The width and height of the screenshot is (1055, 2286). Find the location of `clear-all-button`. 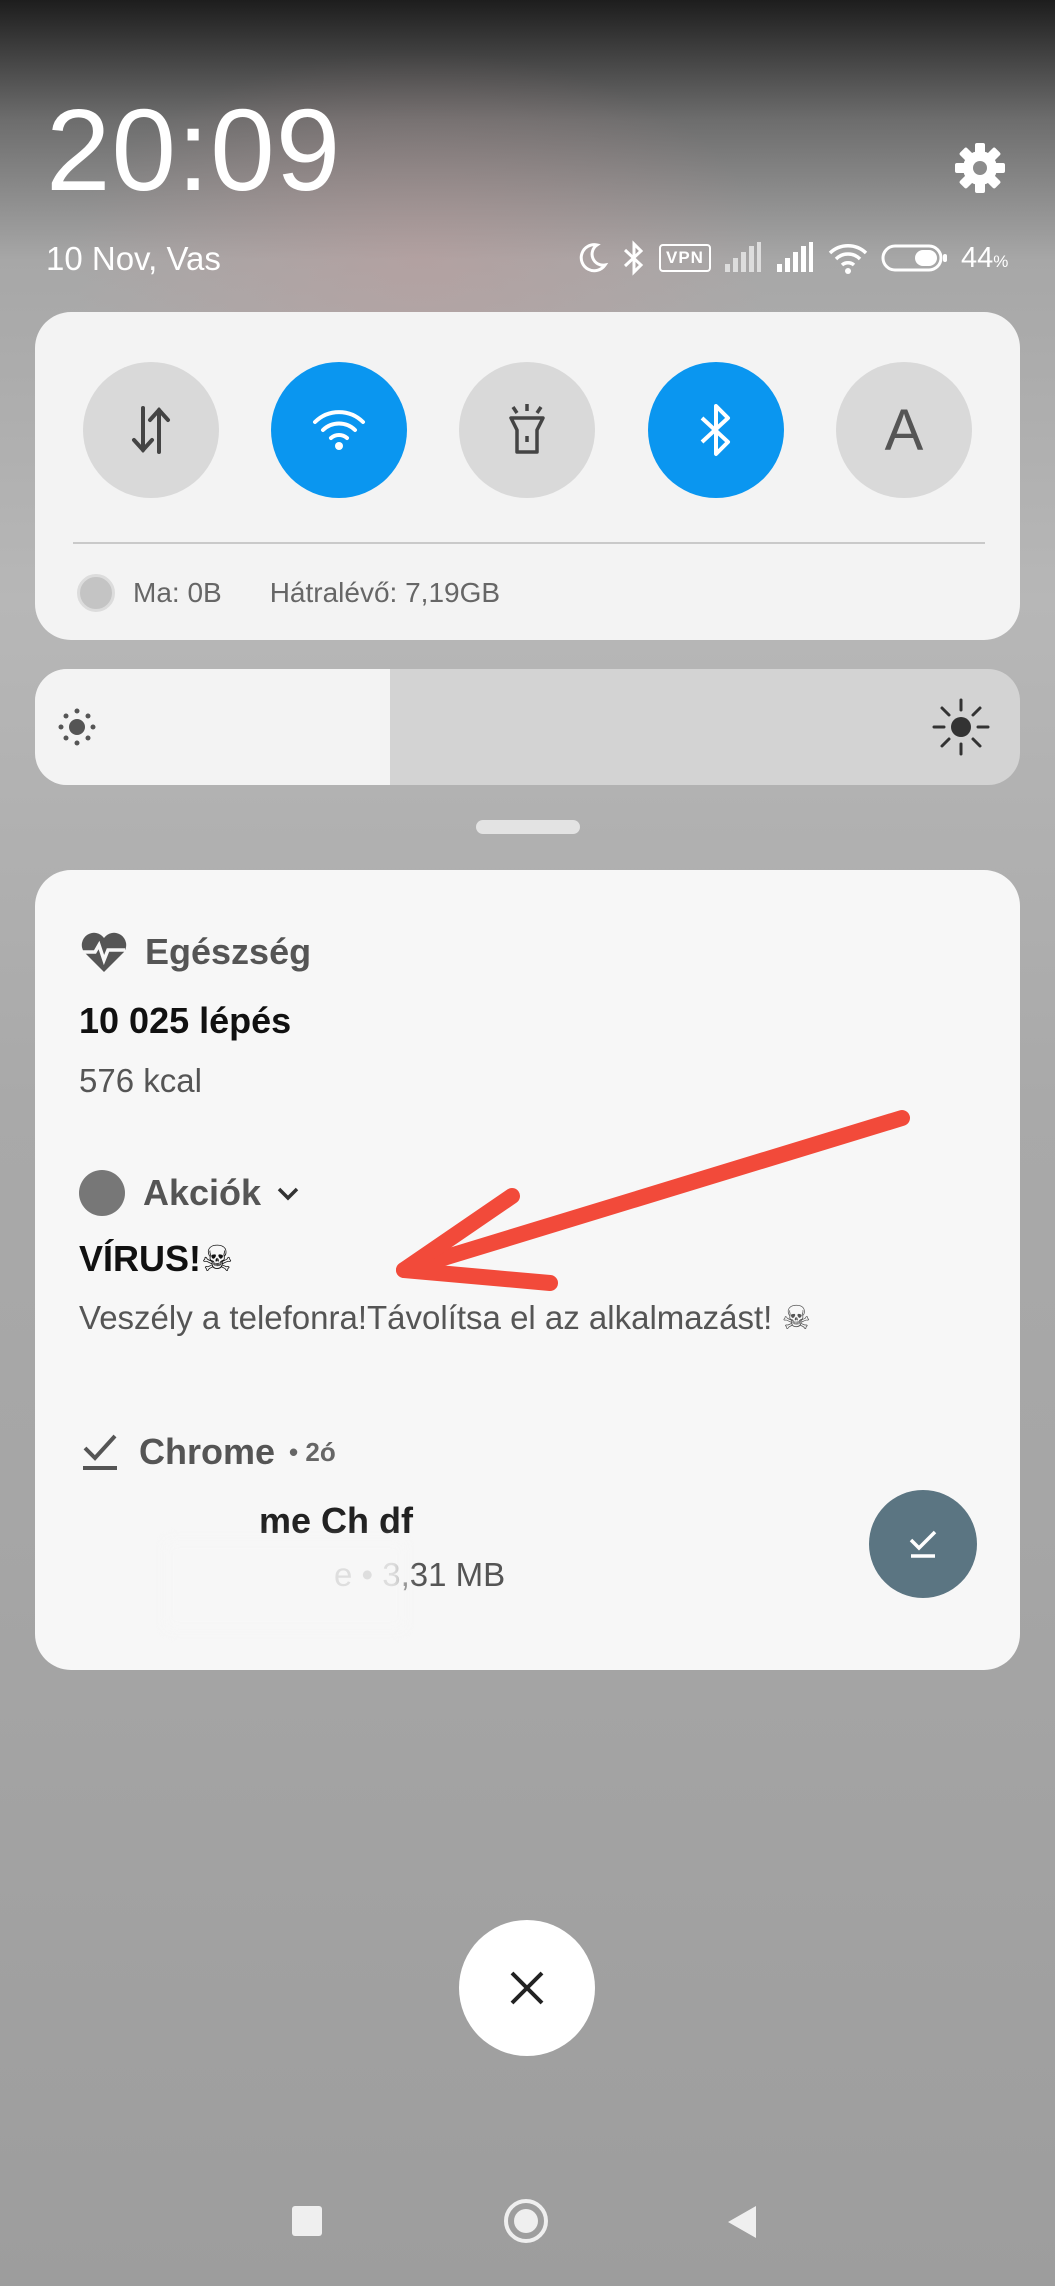

clear-all-button is located at coordinates (527, 1988).